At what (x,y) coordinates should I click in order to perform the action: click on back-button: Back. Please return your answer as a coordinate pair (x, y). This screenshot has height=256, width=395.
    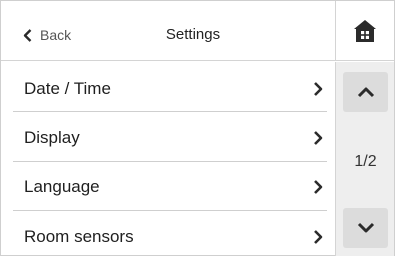
    Looking at the image, I should click on (47, 35).